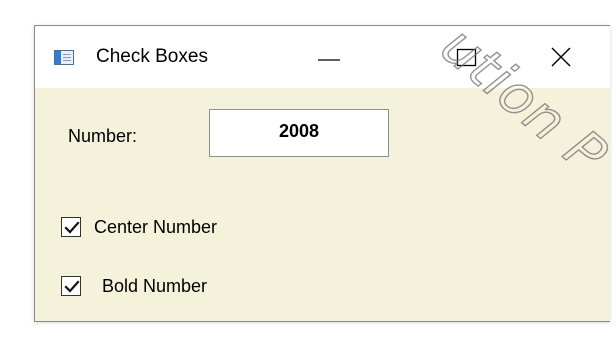  I want to click on bold-number-label: Bold Number, so click(155, 286).